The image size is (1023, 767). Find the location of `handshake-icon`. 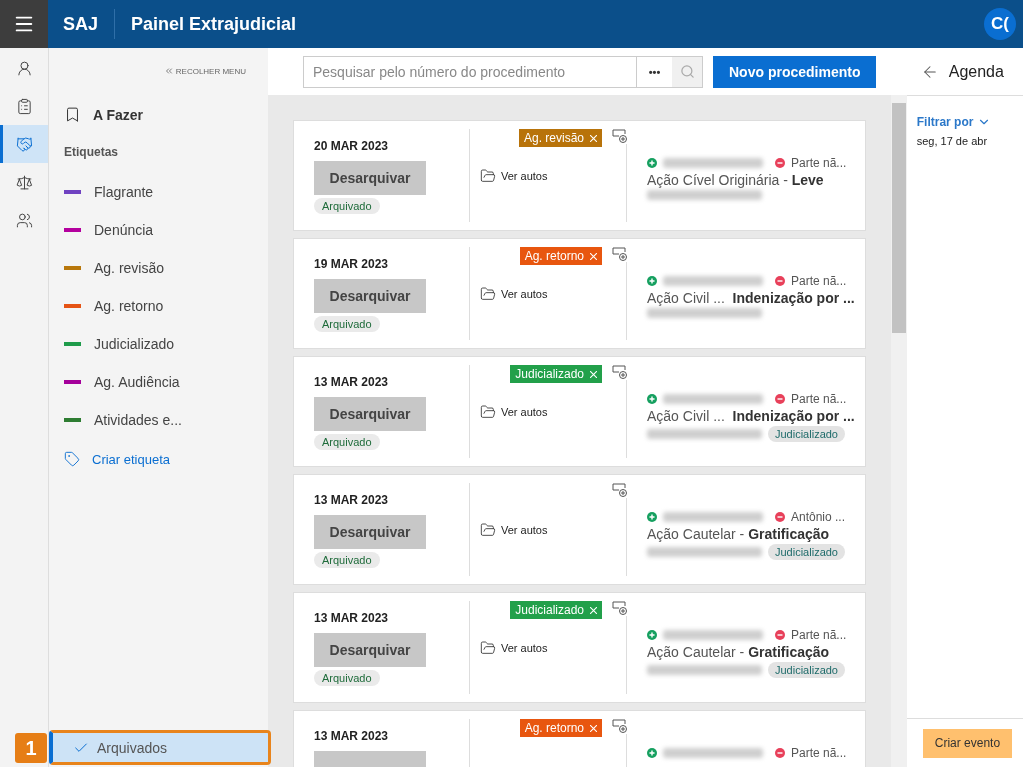

handshake-icon is located at coordinates (24, 144).